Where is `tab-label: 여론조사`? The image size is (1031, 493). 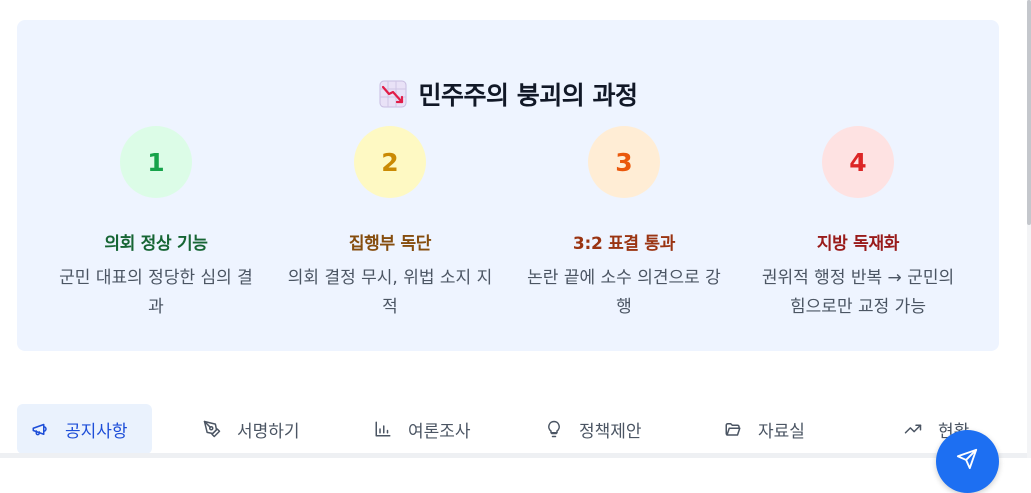 tab-label: 여론조사 is located at coordinates (439, 431).